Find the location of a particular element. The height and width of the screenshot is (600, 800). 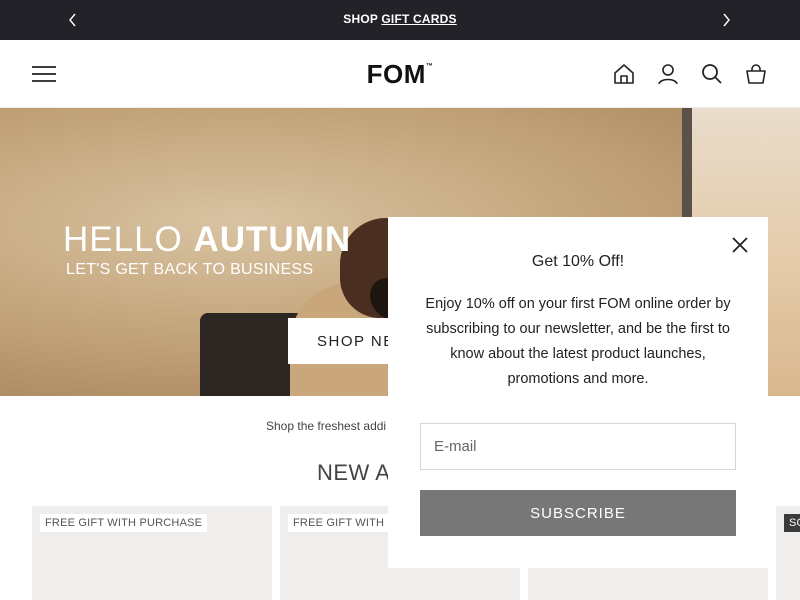

announcement-message: SHOP GIFT CARDS is located at coordinates (400, 19).